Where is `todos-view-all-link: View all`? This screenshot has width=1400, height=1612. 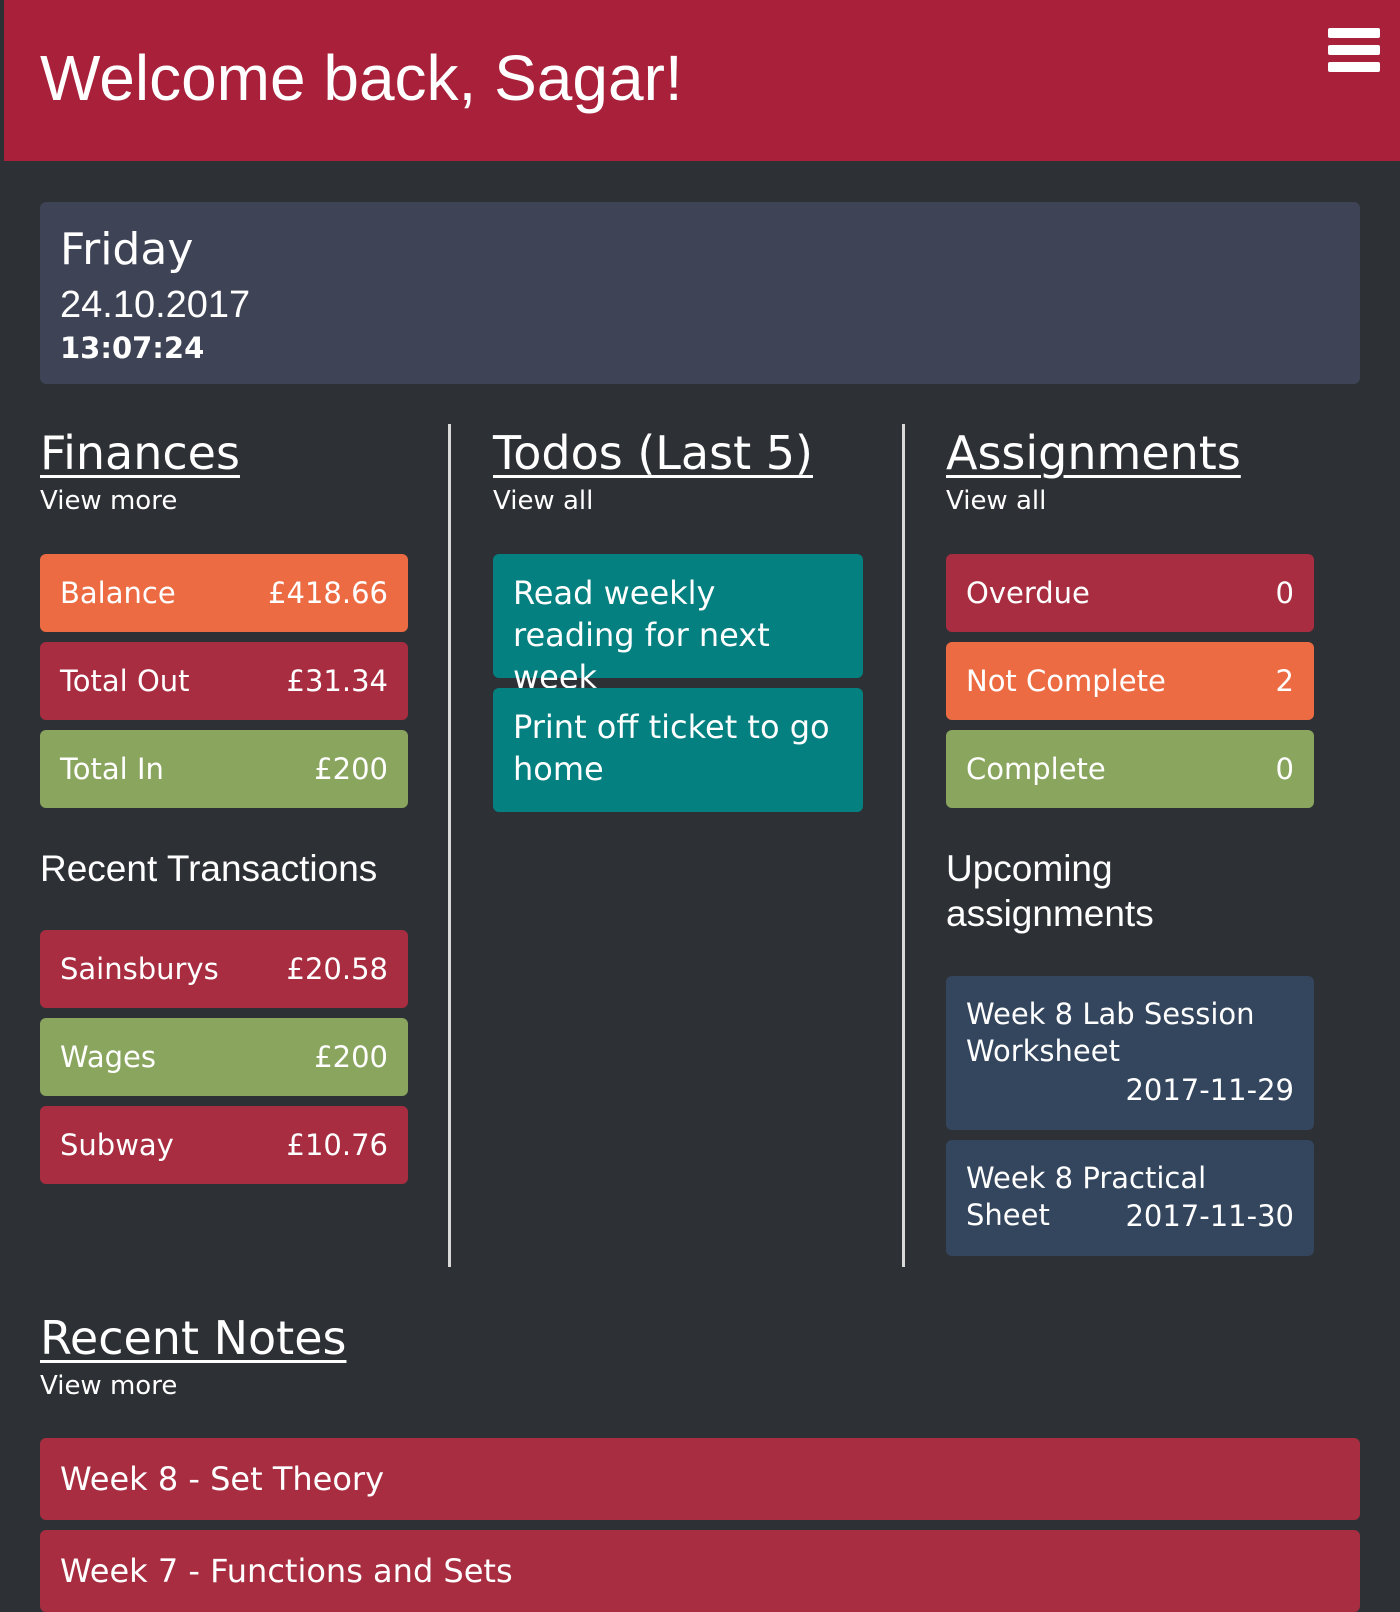 todos-view-all-link: View all is located at coordinates (543, 501).